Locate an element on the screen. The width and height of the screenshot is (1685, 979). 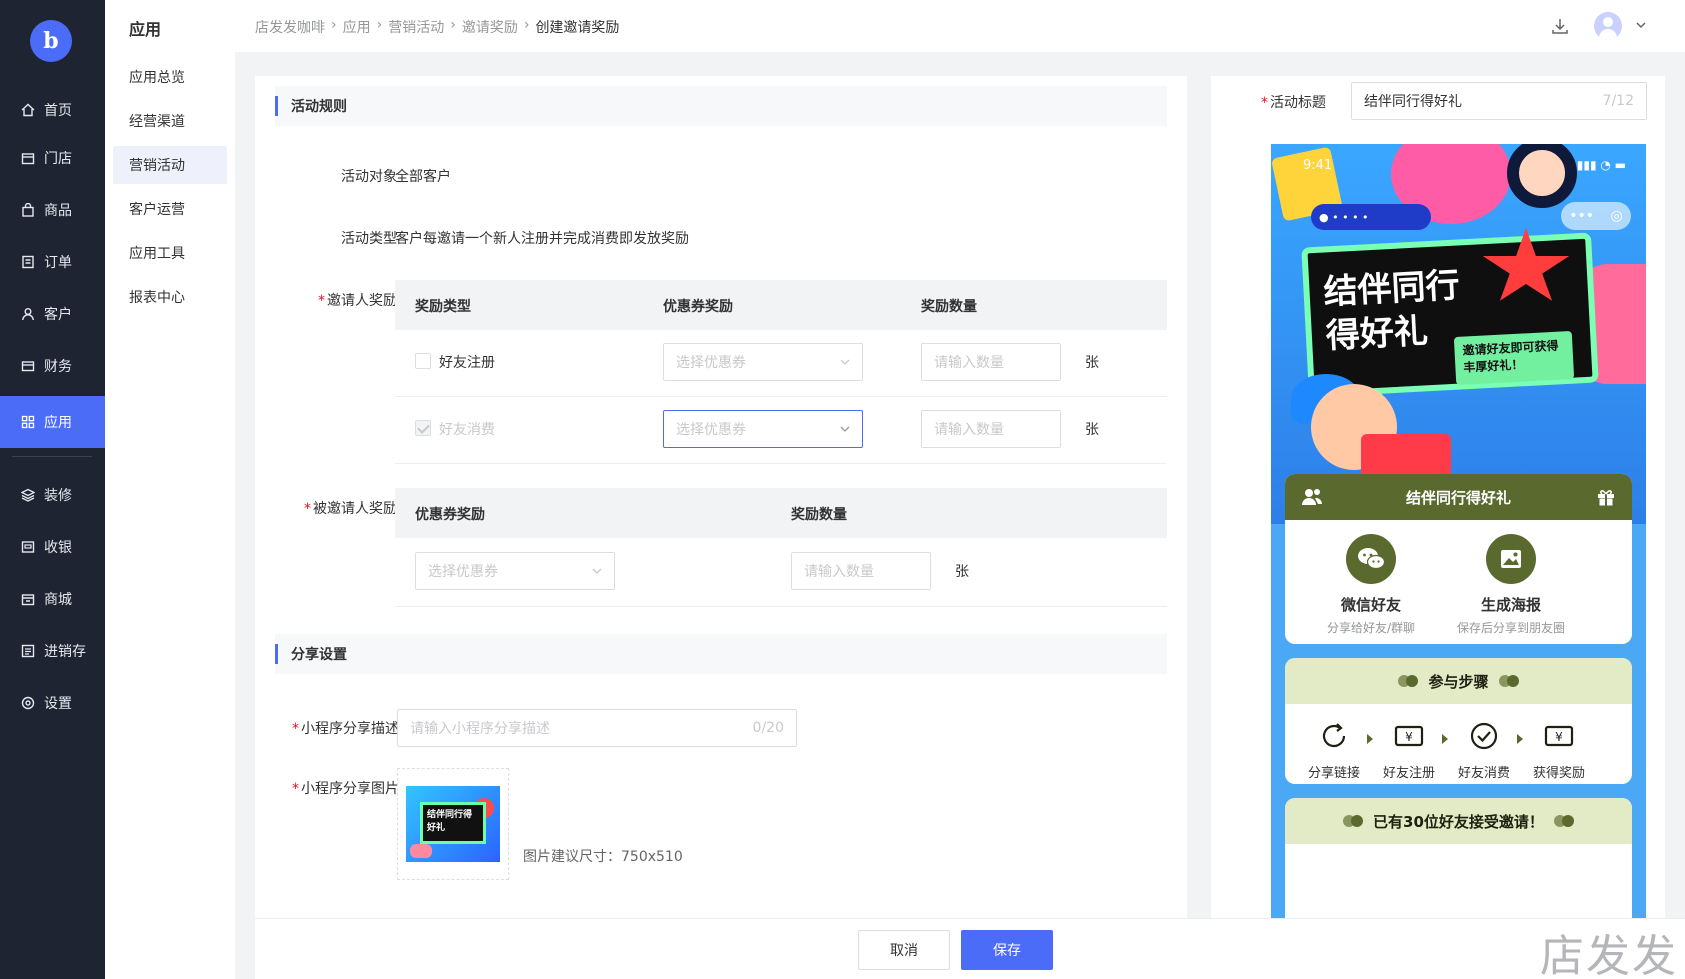
invite-count-card: 已有30位好友接受邀请！ is located at coordinates (1458, 858).